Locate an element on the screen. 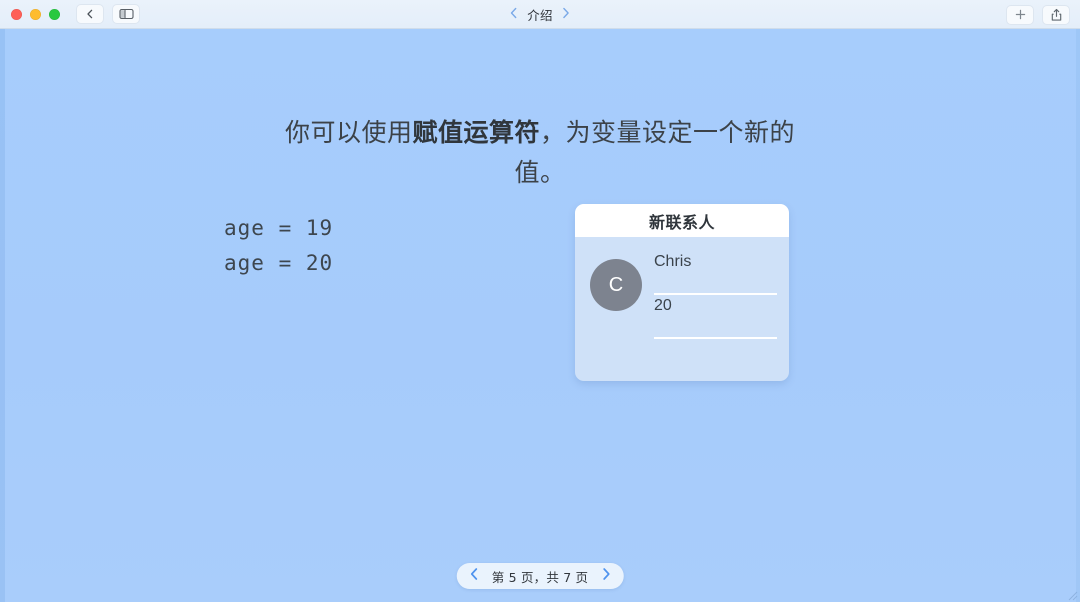  next-page-button is located at coordinates (605, 576).